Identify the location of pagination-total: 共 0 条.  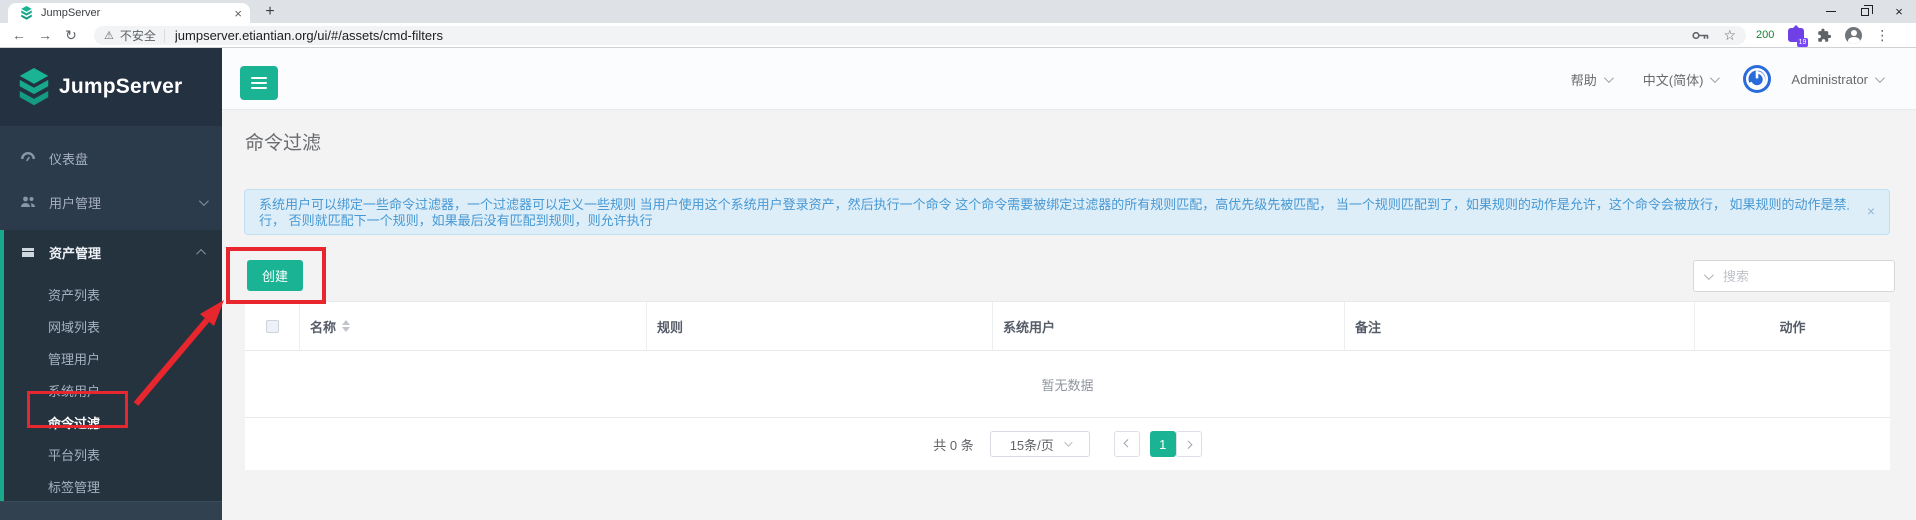
(953, 445).